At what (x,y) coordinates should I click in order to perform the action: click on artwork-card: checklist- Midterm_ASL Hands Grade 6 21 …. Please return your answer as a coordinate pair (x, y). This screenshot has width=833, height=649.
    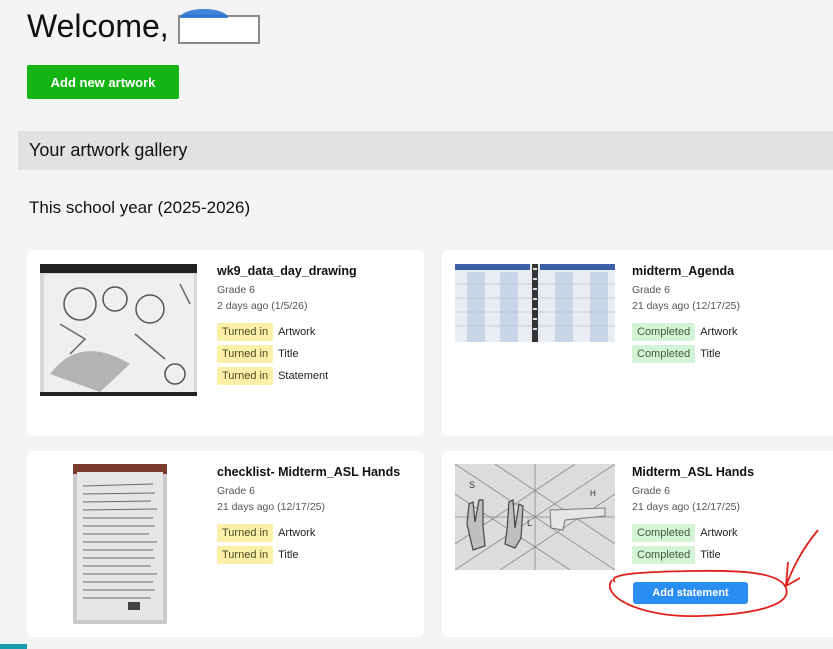
    Looking at the image, I should click on (225, 544).